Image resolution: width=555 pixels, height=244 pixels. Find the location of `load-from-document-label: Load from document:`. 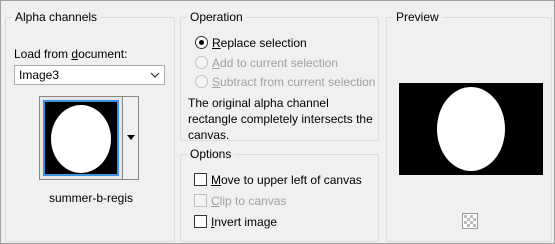

load-from-document-label: Load from document: is located at coordinates (71, 54).